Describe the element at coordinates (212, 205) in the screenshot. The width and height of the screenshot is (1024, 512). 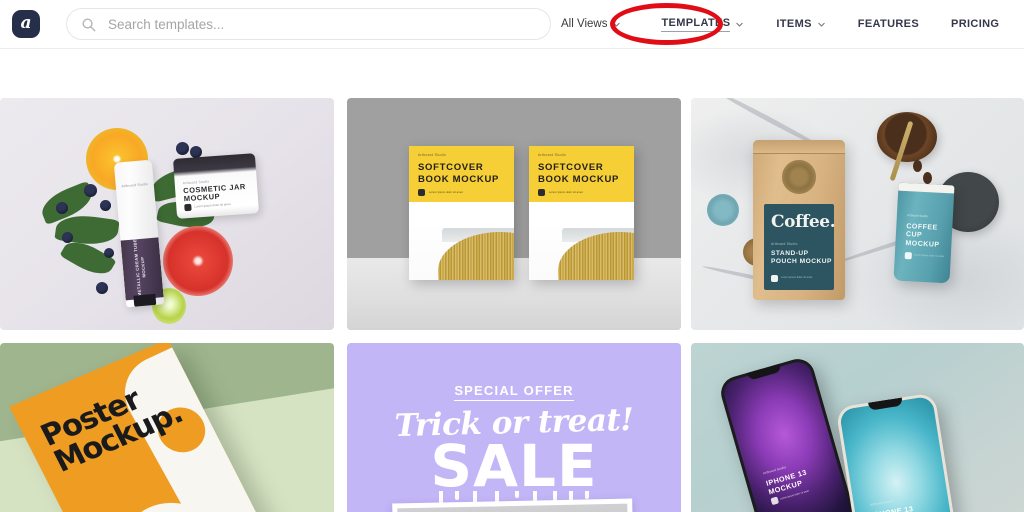
I see `jar-sub: Lorem ipsum dolor sit amet` at that location.